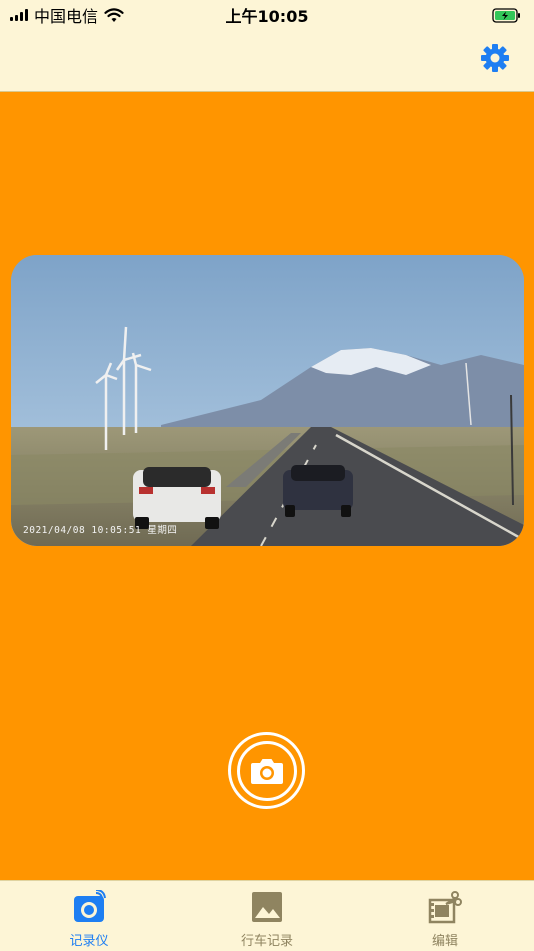  I want to click on status-bar: 中国电信 上午10:05, so click(267, 15).